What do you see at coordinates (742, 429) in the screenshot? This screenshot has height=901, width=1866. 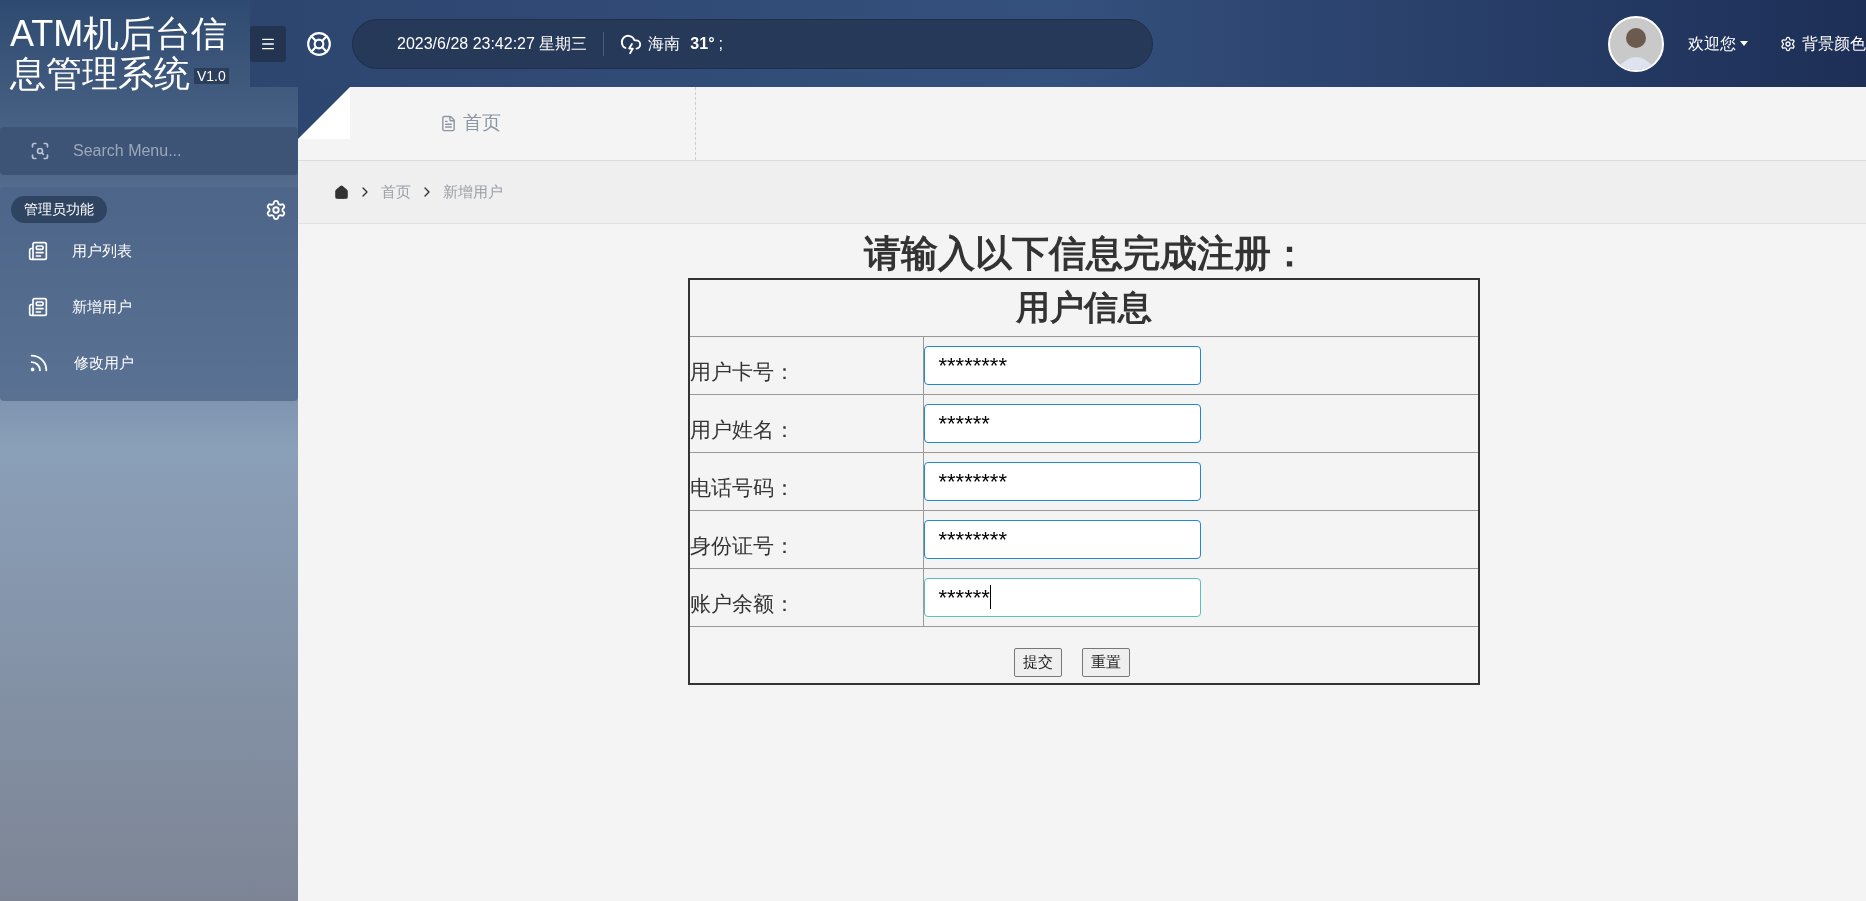 I see `field-label: 用户姓名：` at bounding box center [742, 429].